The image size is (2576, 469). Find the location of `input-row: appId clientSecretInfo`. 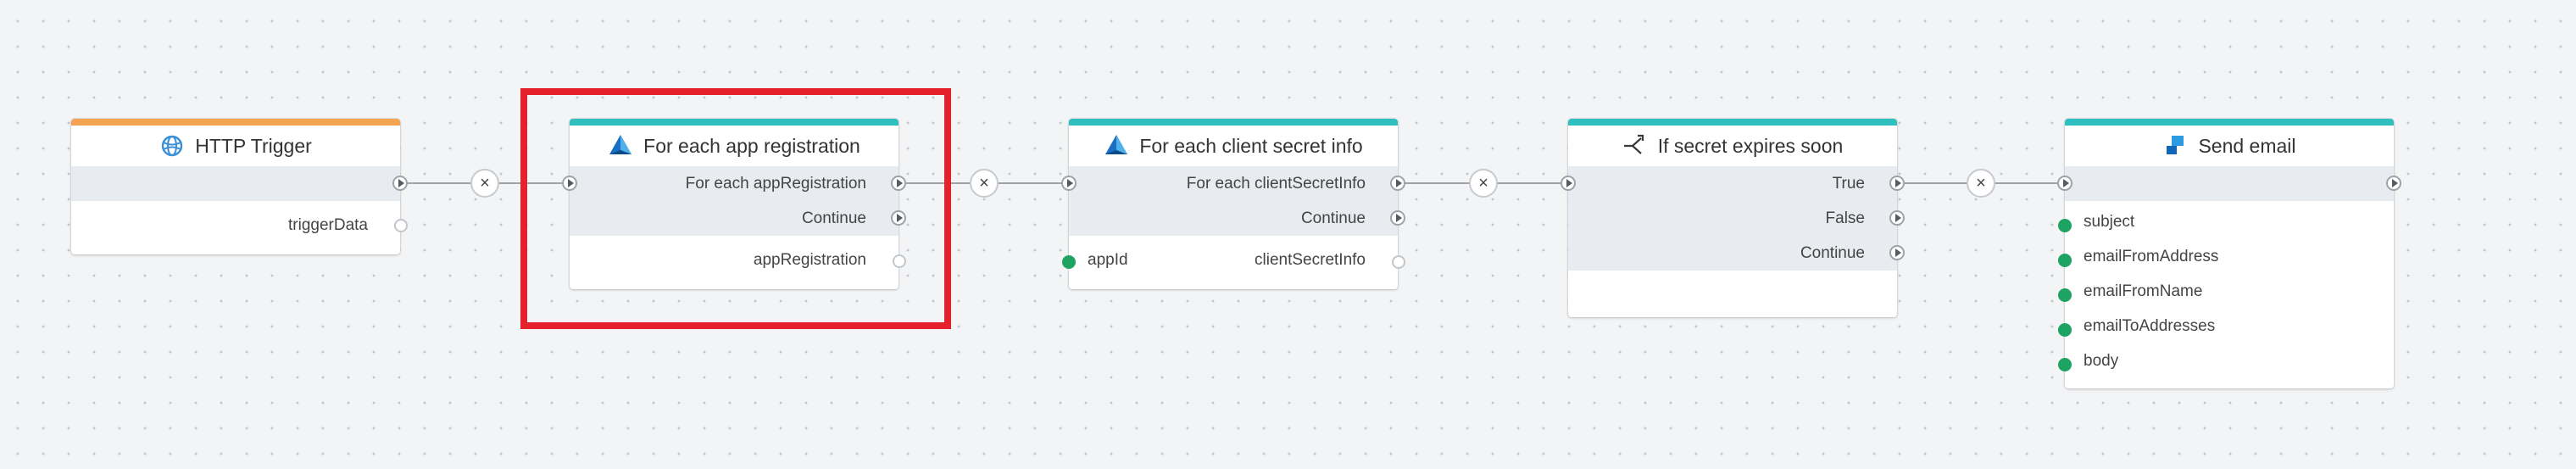

input-row: appId clientSecretInfo is located at coordinates (1233, 260).